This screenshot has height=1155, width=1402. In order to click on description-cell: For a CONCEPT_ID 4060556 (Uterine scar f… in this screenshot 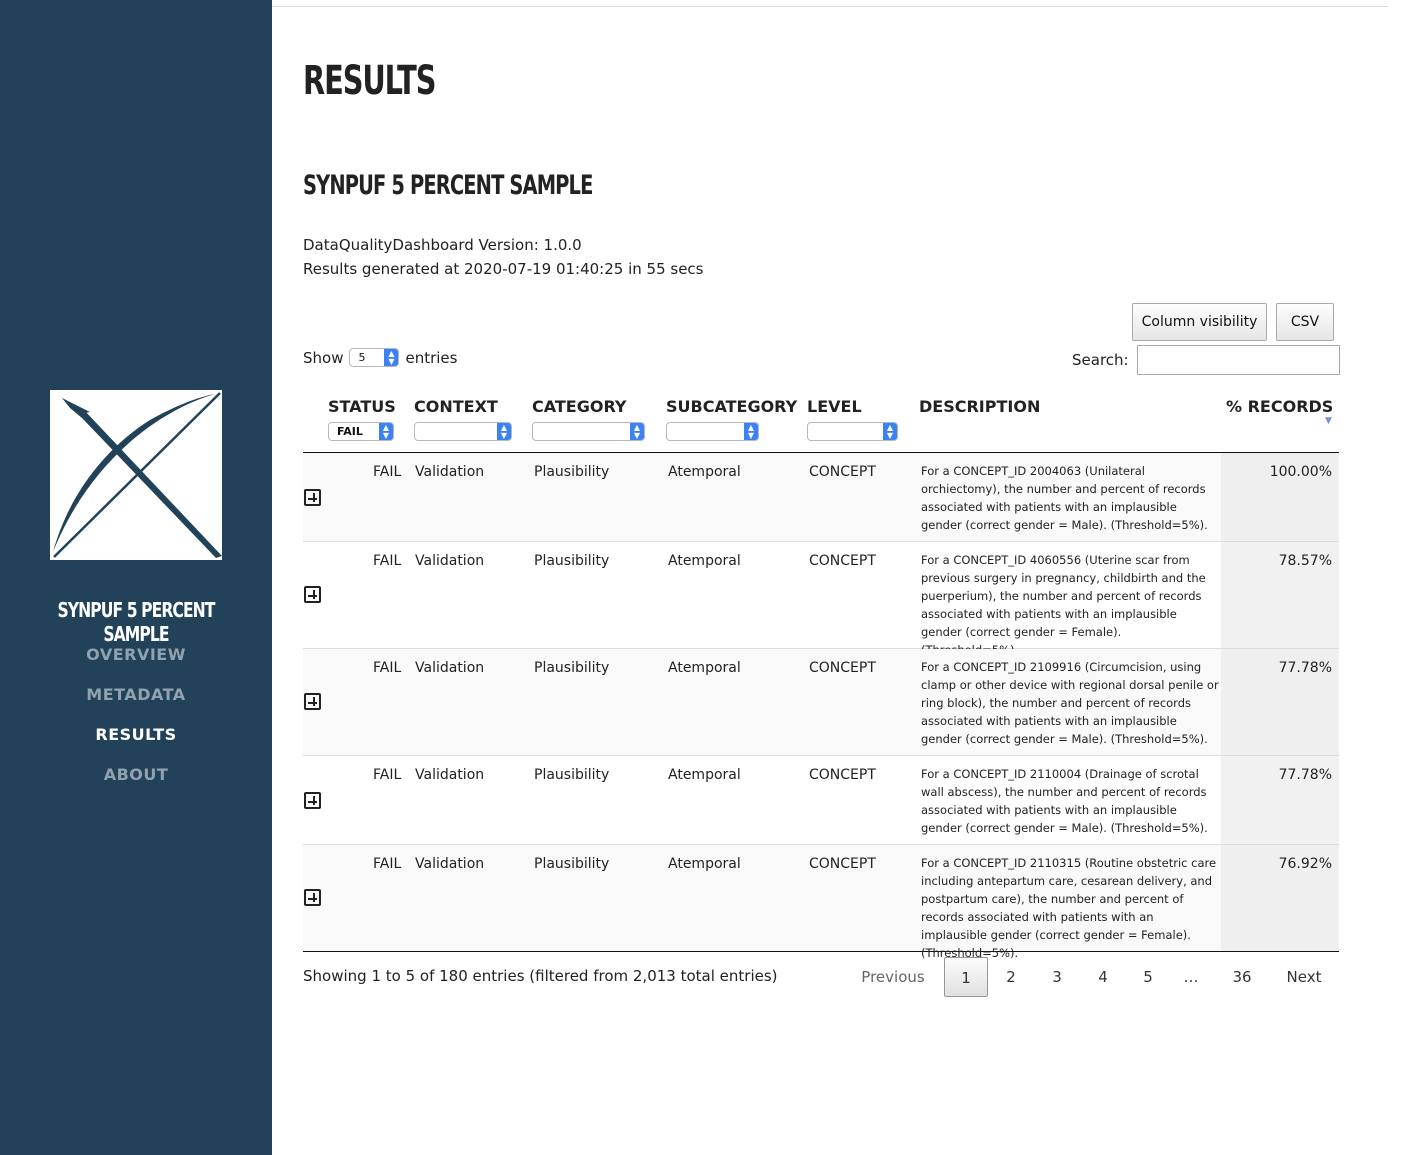, I will do `click(1063, 605)`.